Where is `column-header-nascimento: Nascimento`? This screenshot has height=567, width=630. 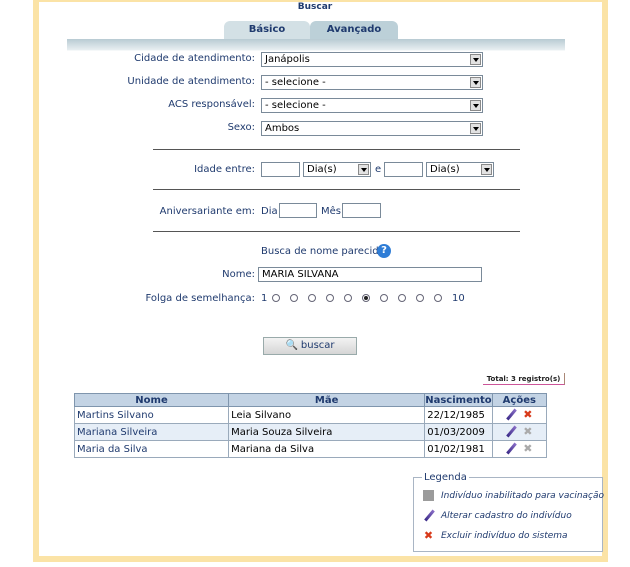 column-header-nascimento: Nascimento is located at coordinates (458, 400).